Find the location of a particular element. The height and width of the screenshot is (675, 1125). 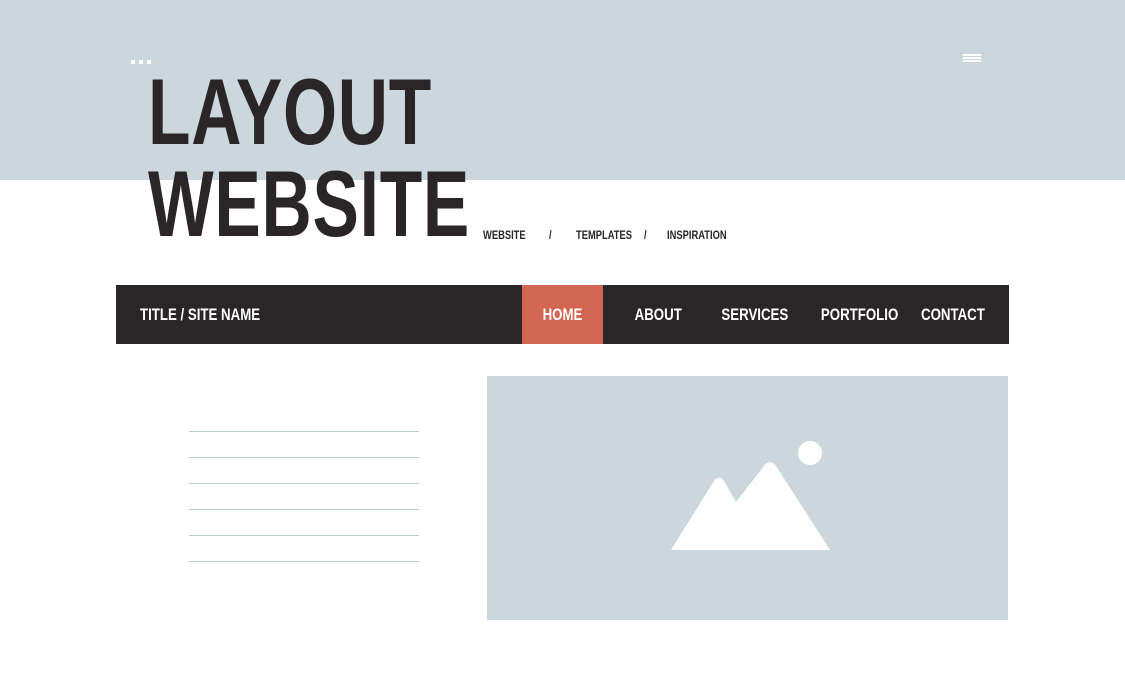

image-placeholder-icon is located at coordinates (750, 495).